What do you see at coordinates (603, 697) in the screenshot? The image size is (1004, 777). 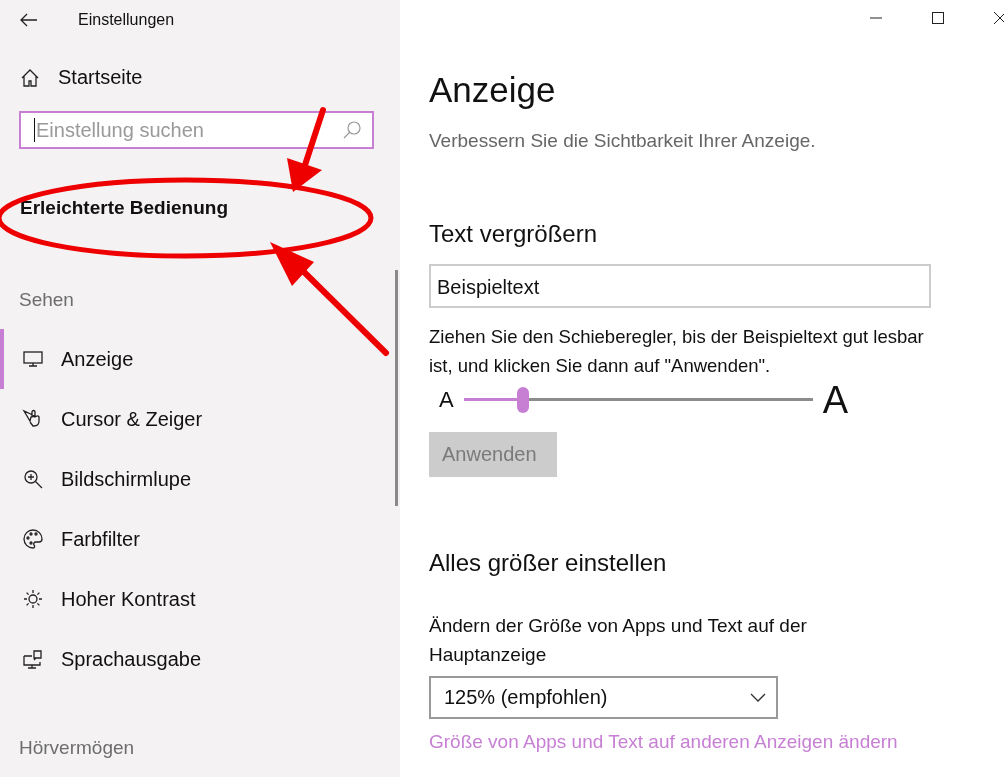 I see `scale-dropdown: 125% (empfohlen)` at bounding box center [603, 697].